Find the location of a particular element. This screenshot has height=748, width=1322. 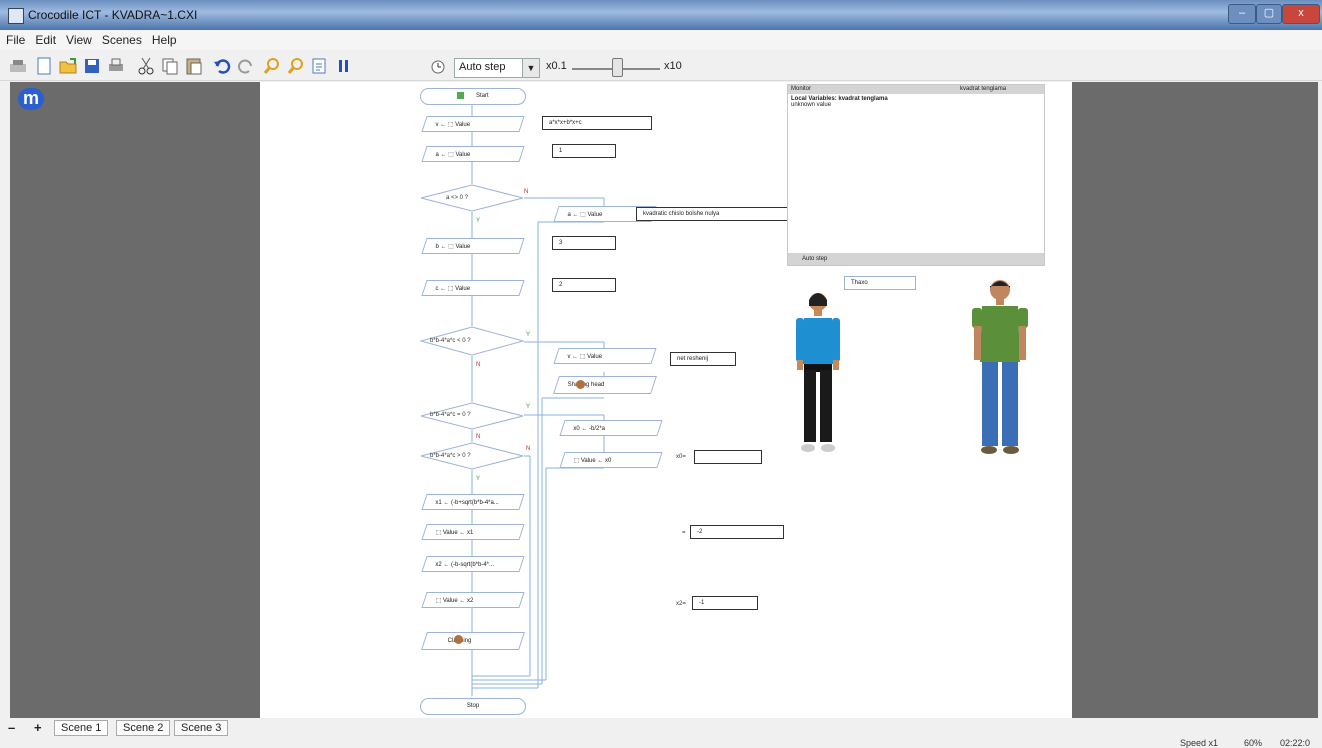

stop-label: Stop is located at coordinates (473, 706).